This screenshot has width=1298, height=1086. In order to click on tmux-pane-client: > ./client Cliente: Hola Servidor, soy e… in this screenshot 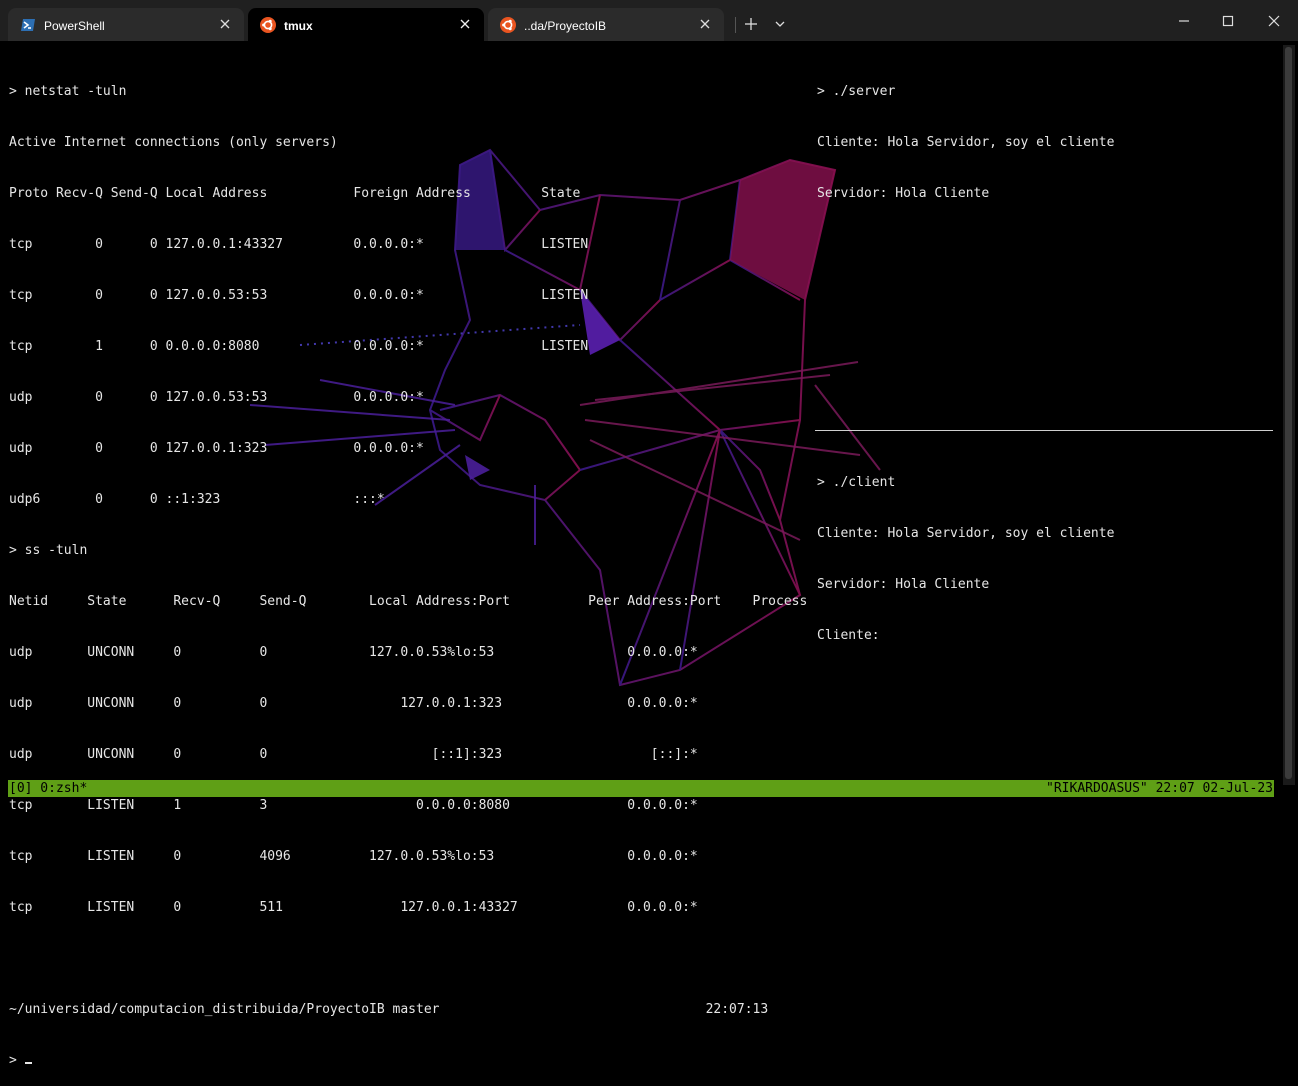, I will do `click(965, 550)`.